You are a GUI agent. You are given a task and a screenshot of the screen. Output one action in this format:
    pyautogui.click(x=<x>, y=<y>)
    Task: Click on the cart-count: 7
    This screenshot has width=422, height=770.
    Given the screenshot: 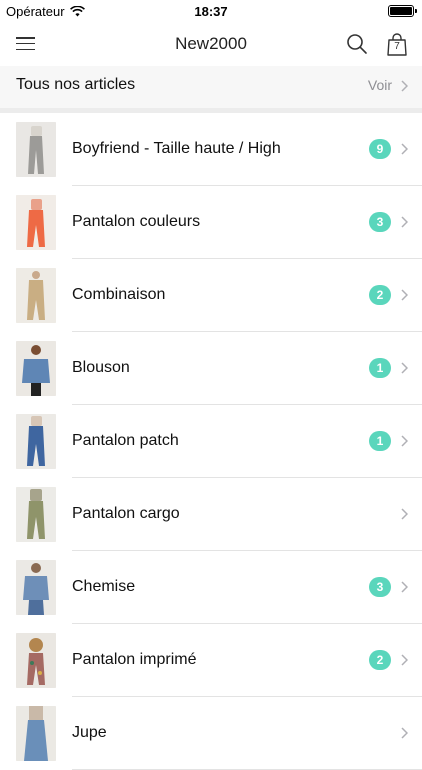 What is the action you would take?
    pyautogui.click(x=397, y=46)
    